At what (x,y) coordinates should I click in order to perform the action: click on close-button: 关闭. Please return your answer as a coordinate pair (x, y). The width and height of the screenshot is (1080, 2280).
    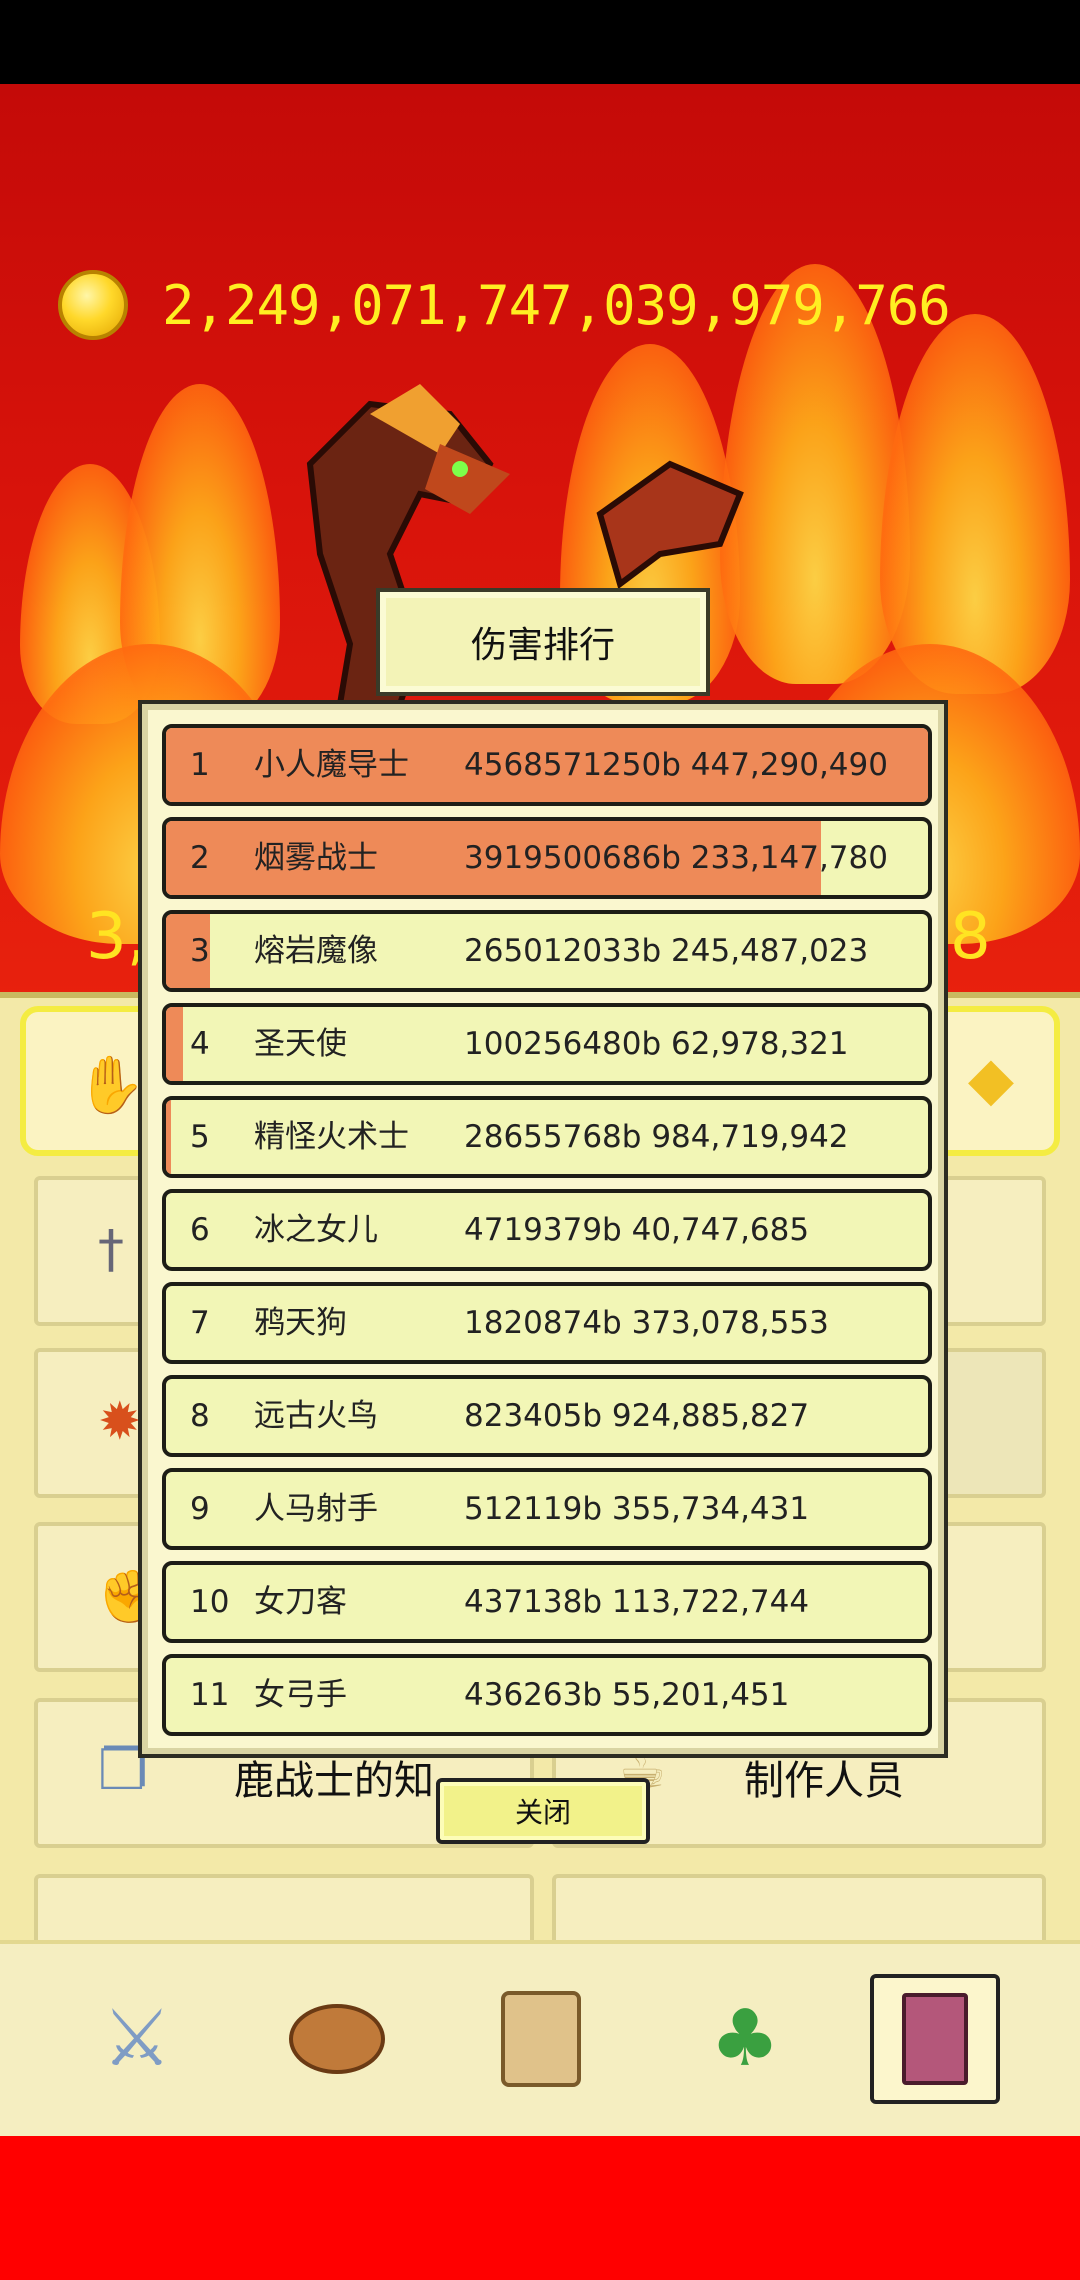
    Looking at the image, I should click on (543, 1811).